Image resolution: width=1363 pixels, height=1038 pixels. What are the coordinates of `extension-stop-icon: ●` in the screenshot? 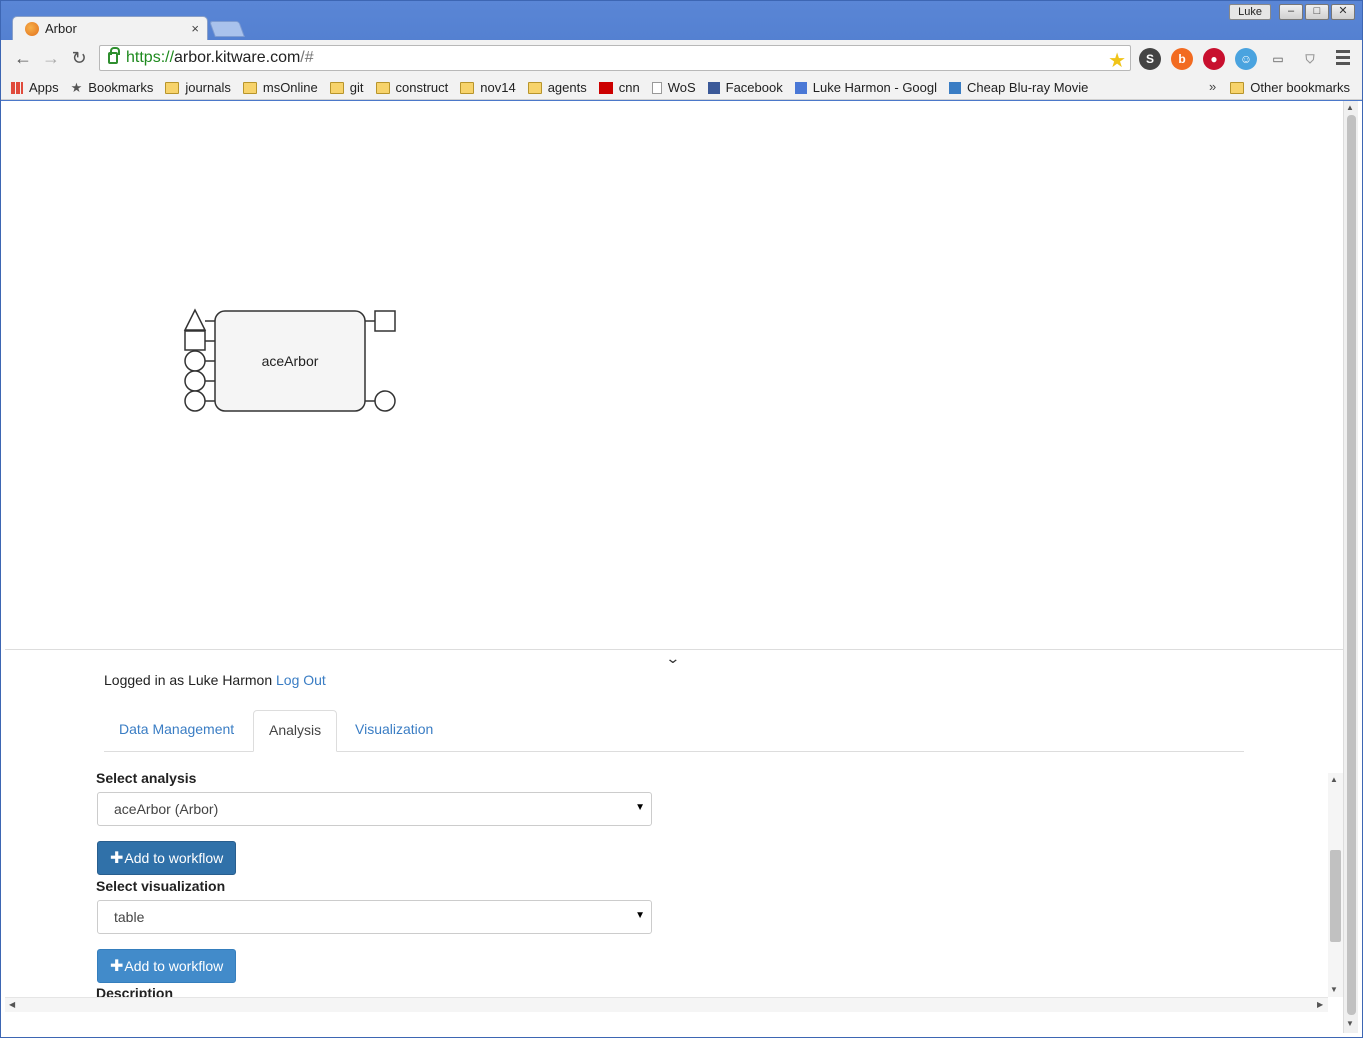 It's located at (1214, 59).